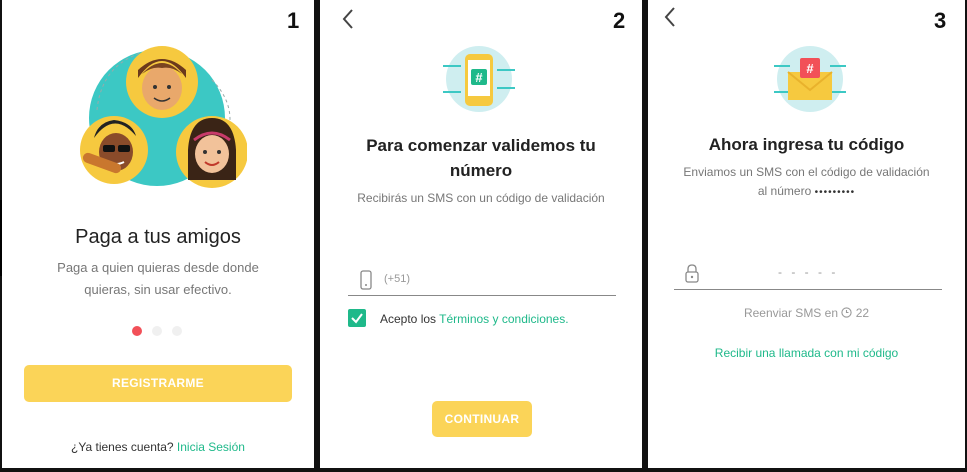 The image size is (967, 472). Describe the element at coordinates (482, 419) in the screenshot. I see `continue-button: CONTINUAR` at that location.